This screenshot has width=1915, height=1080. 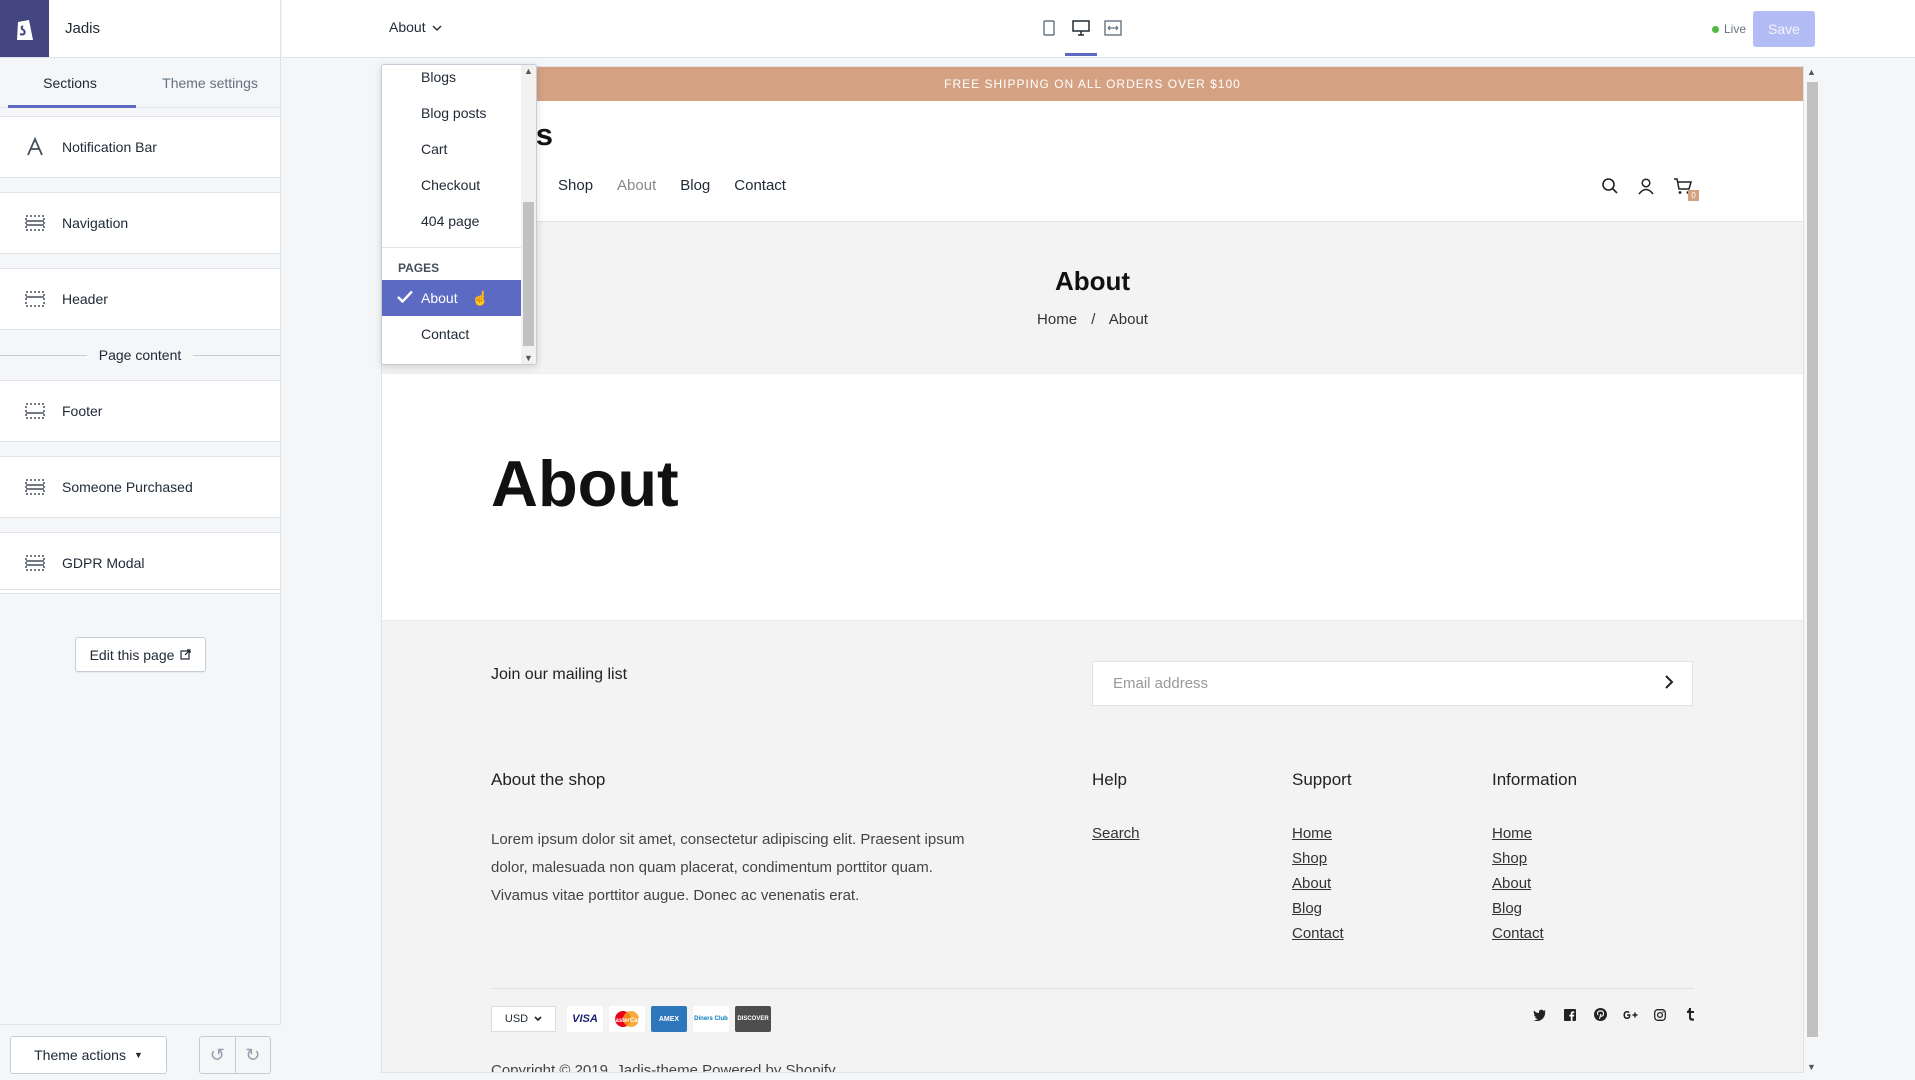 I want to click on edit-this-page-button: Edit this page, so click(x=140, y=654).